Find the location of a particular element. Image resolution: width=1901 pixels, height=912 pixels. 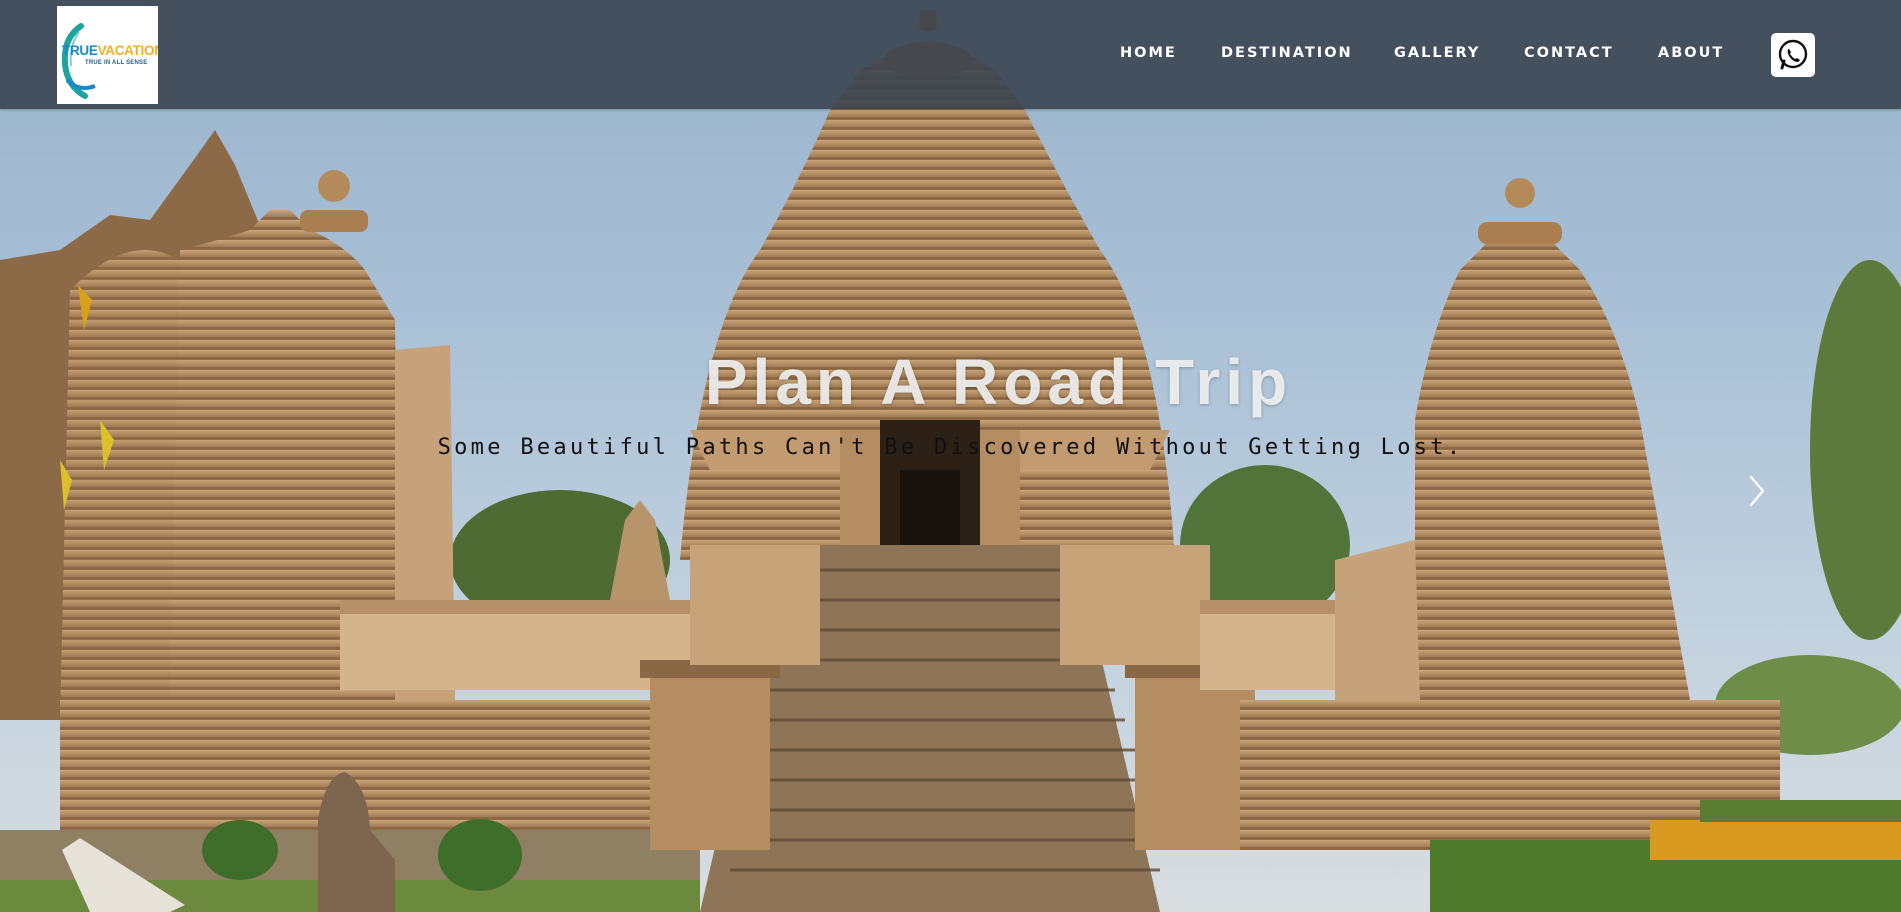

nav-item-contact: CONTACT is located at coordinates (1569, 53).